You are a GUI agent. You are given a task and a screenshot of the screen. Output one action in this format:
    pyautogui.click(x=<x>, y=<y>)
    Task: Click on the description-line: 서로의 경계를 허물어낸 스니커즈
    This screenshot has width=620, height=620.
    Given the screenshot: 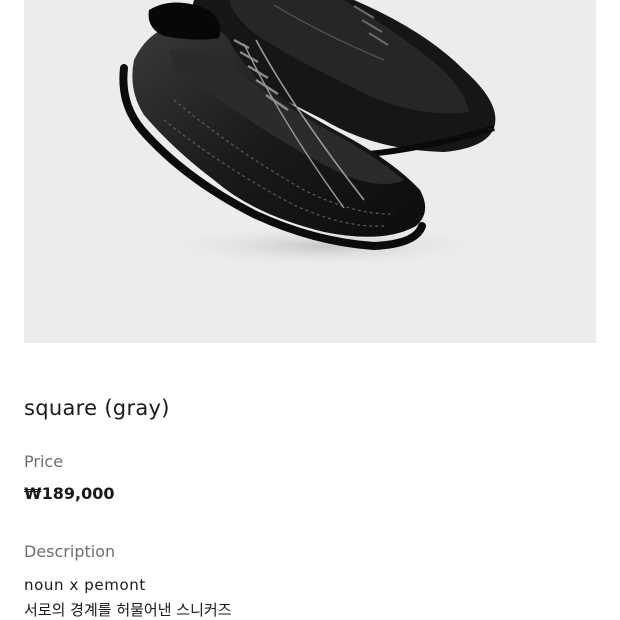 What is the action you would take?
    pyautogui.click(x=128, y=610)
    